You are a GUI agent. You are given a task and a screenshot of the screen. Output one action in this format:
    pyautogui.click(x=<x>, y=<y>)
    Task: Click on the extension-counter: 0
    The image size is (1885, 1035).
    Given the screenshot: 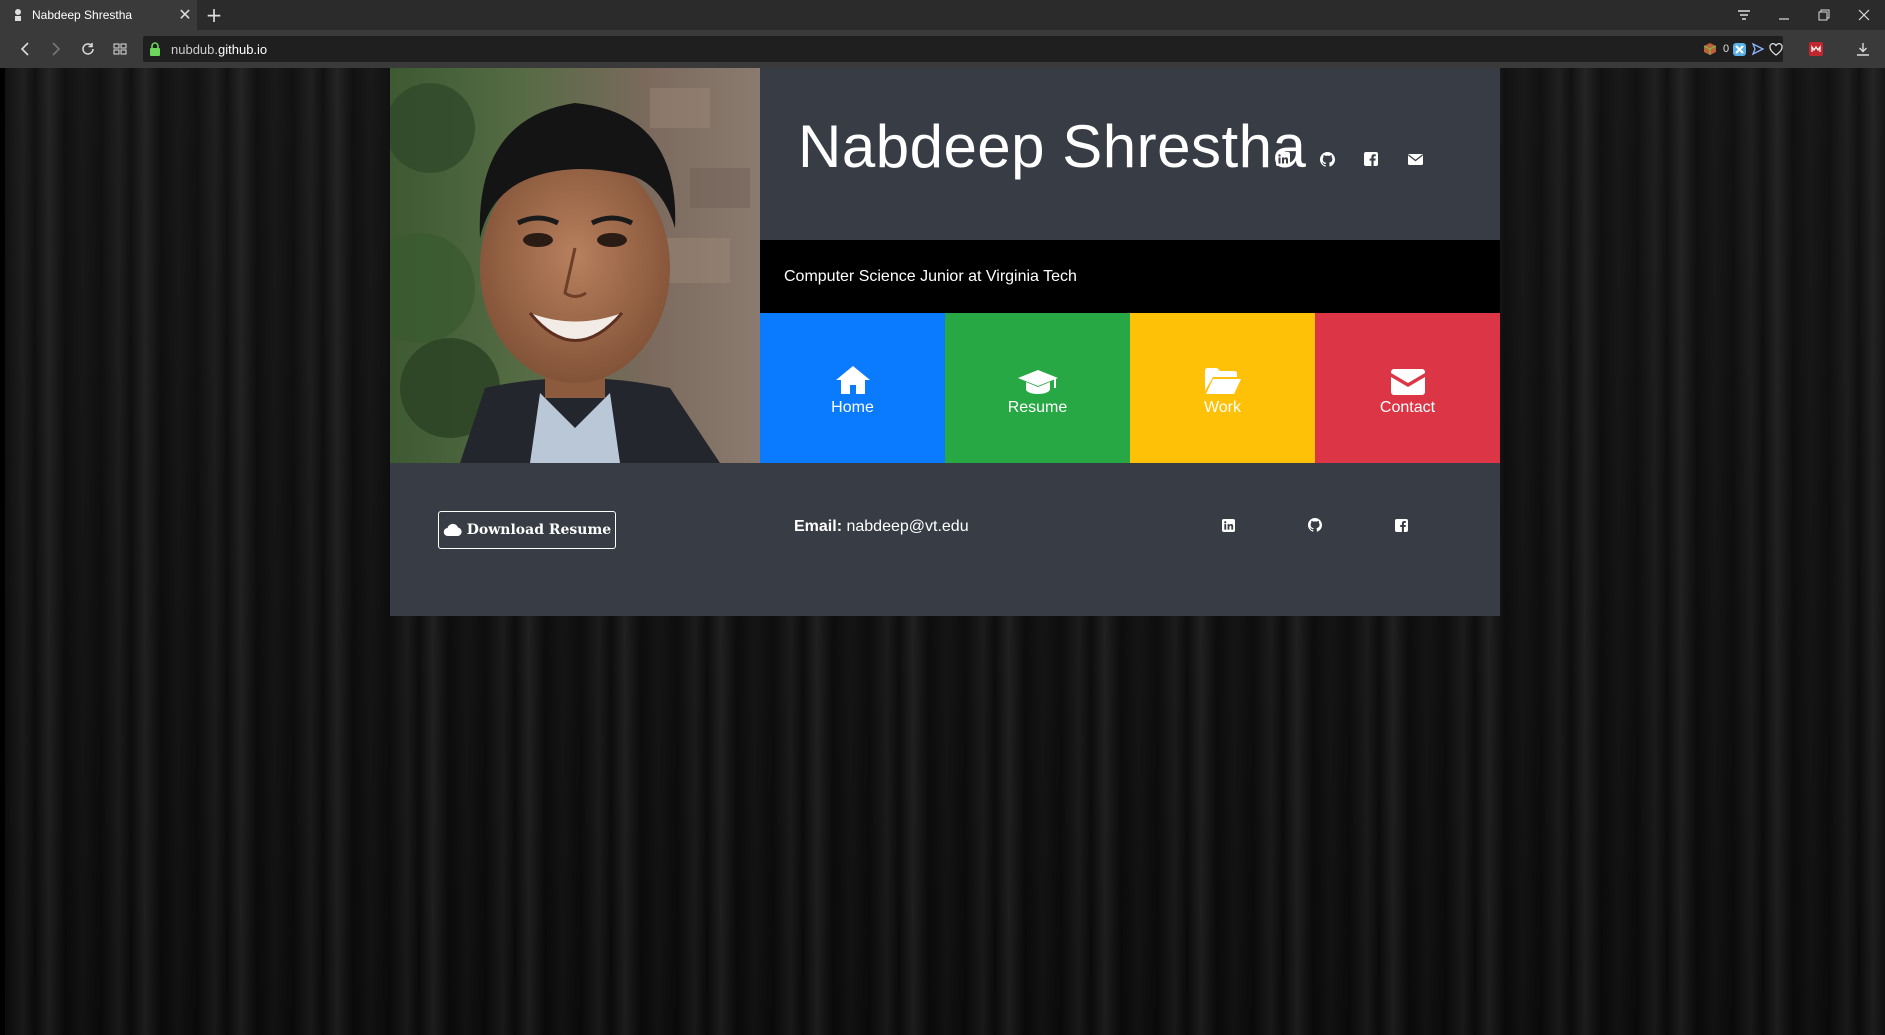 What is the action you would take?
    pyautogui.click(x=1726, y=49)
    